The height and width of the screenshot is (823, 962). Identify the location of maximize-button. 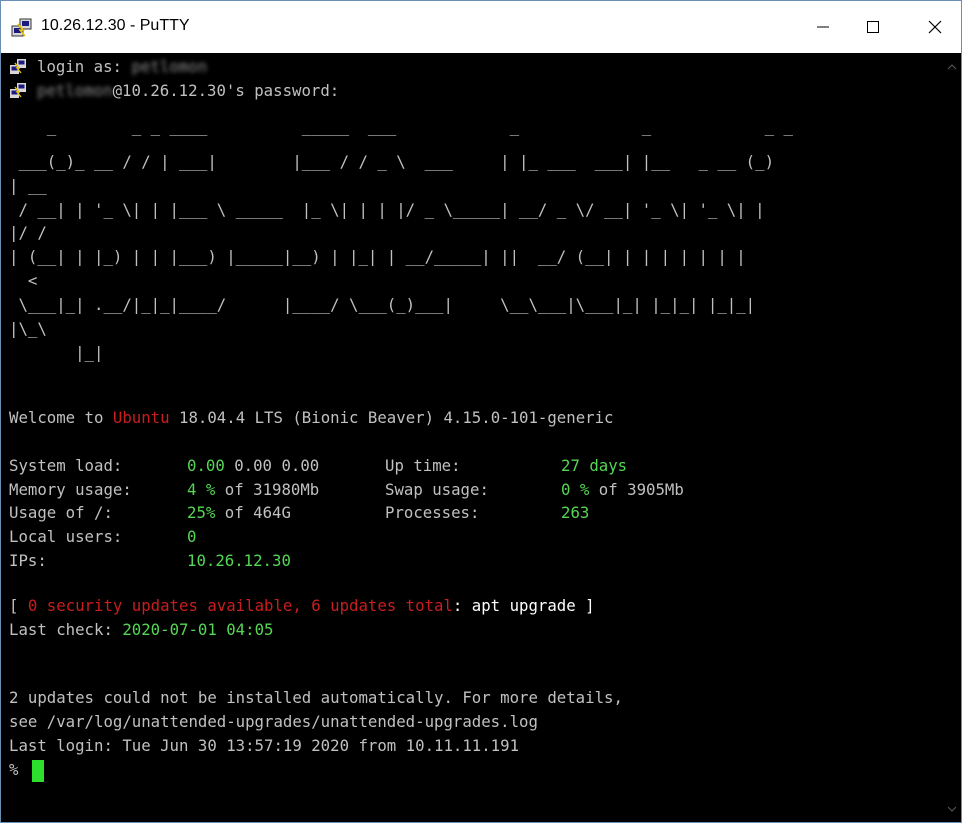
(873, 27).